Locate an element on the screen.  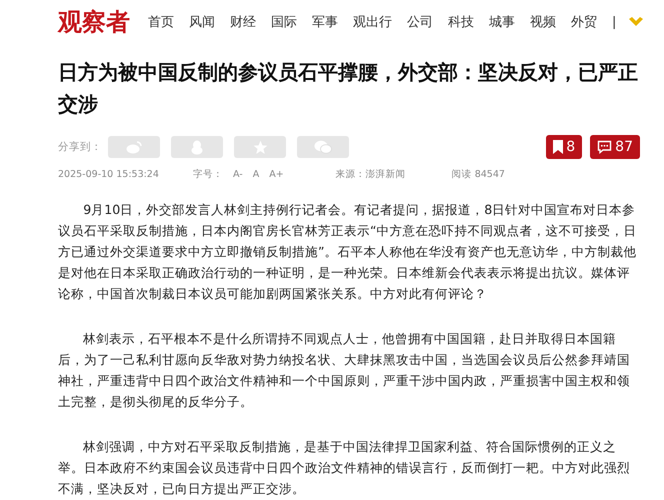
font-size-option: A- is located at coordinates (238, 174).